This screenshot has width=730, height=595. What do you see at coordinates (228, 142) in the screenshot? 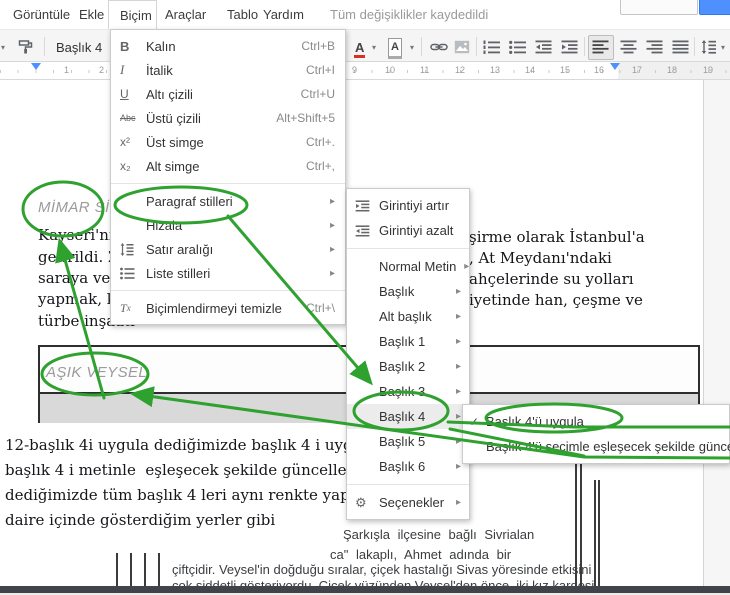
I see `menu-item-ust-simge: x² Üst simge Ctrl+.` at bounding box center [228, 142].